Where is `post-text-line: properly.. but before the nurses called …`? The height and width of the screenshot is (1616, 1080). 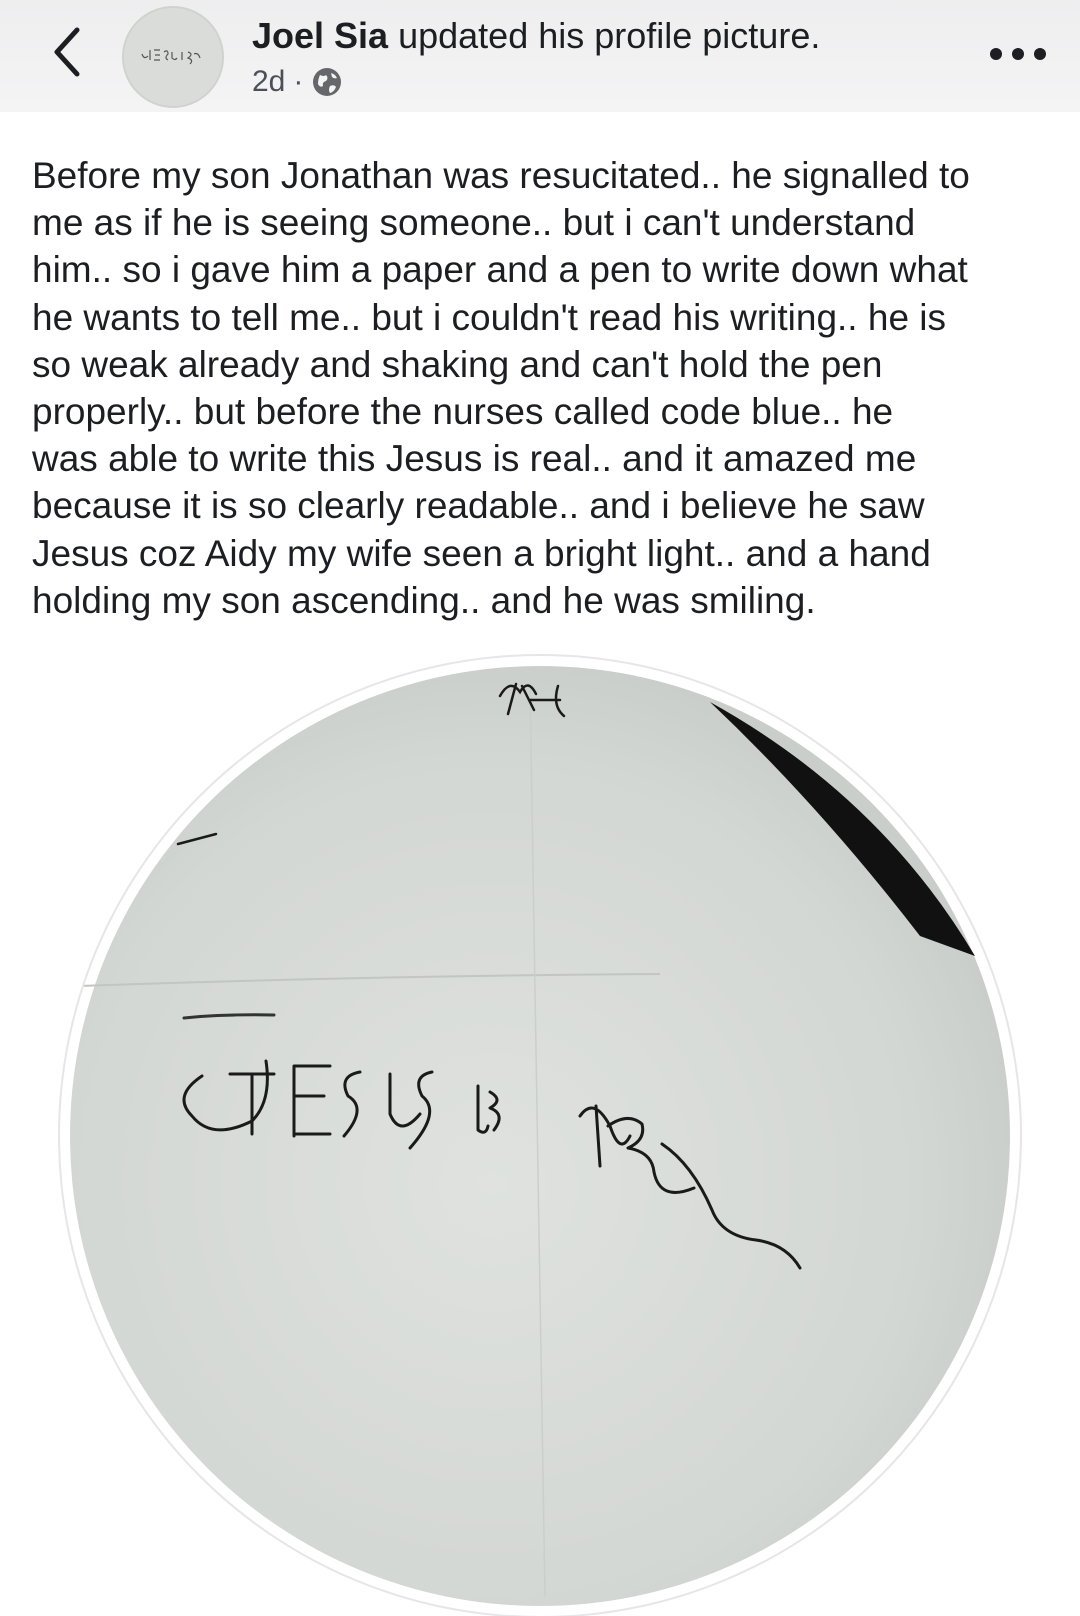
post-text-line: properly.. but before the nurses called … is located at coordinates (463, 412).